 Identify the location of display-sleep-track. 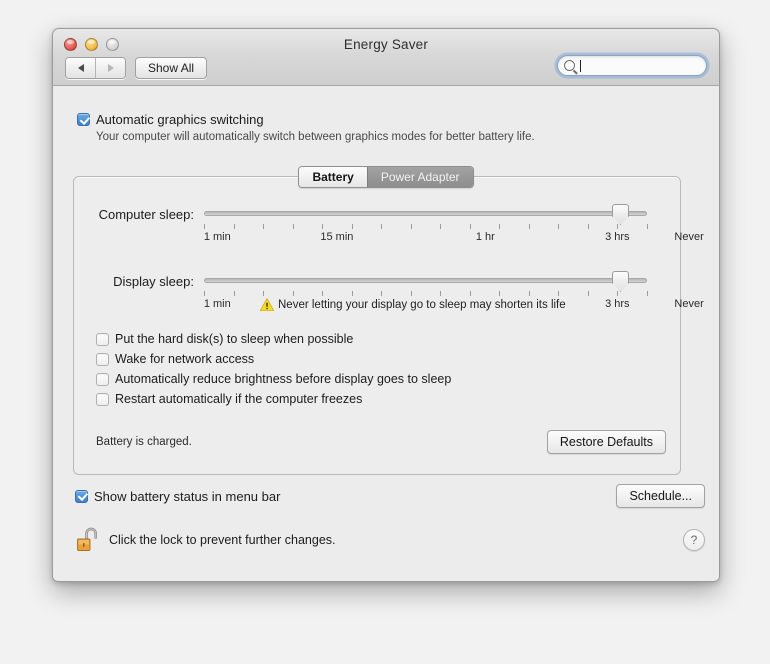
(425, 280).